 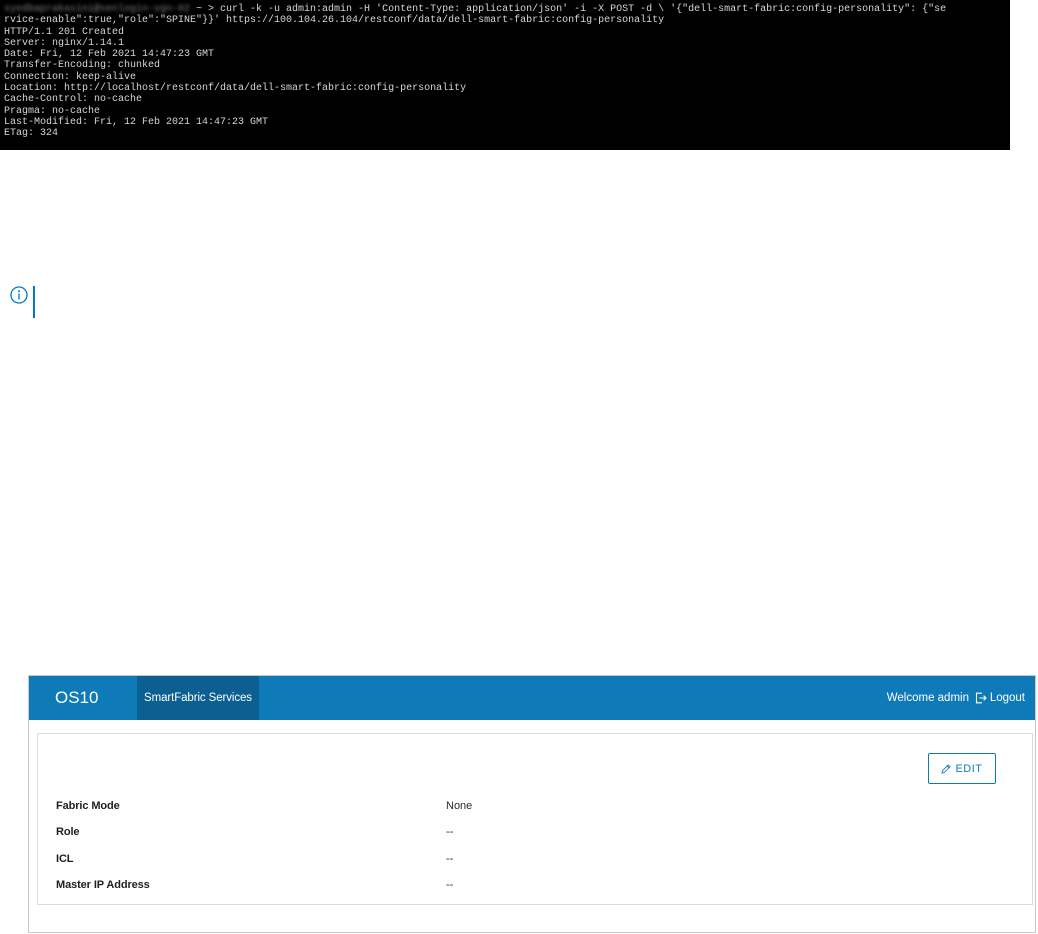 What do you see at coordinates (19, 295) in the screenshot?
I see `info-circle-icon` at bounding box center [19, 295].